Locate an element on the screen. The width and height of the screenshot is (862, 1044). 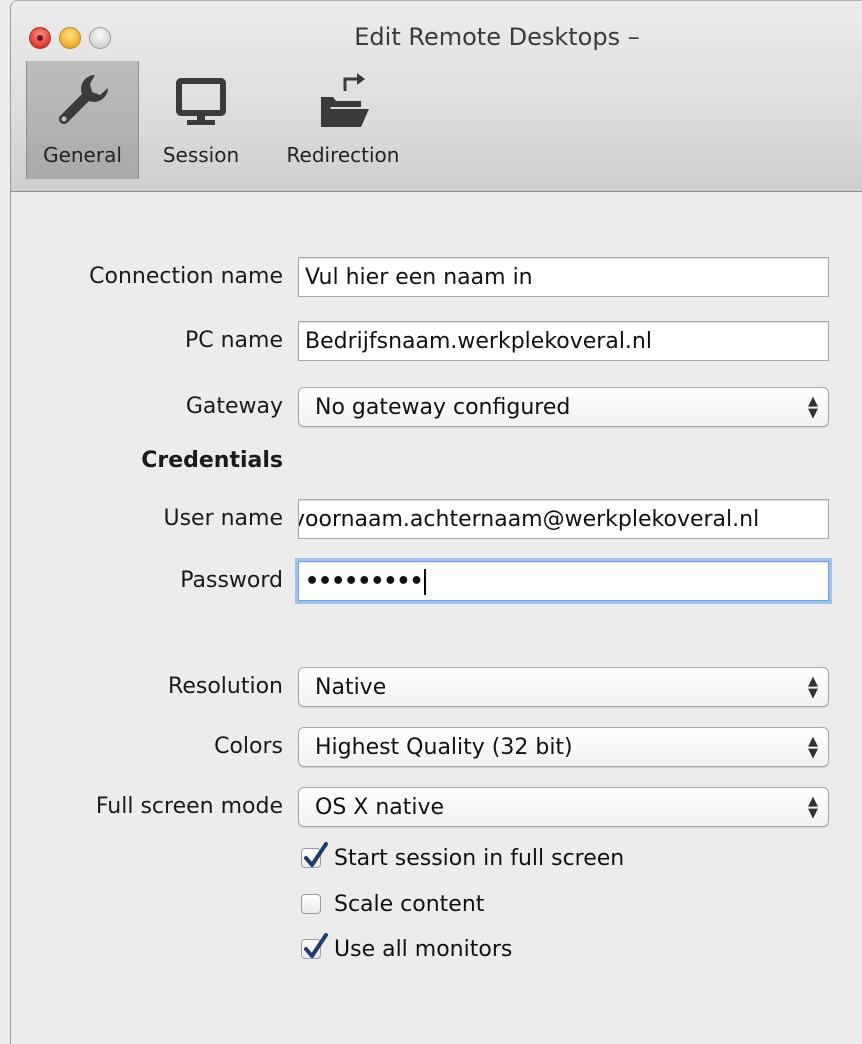
colors-label: Colors is located at coordinates (248, 746).